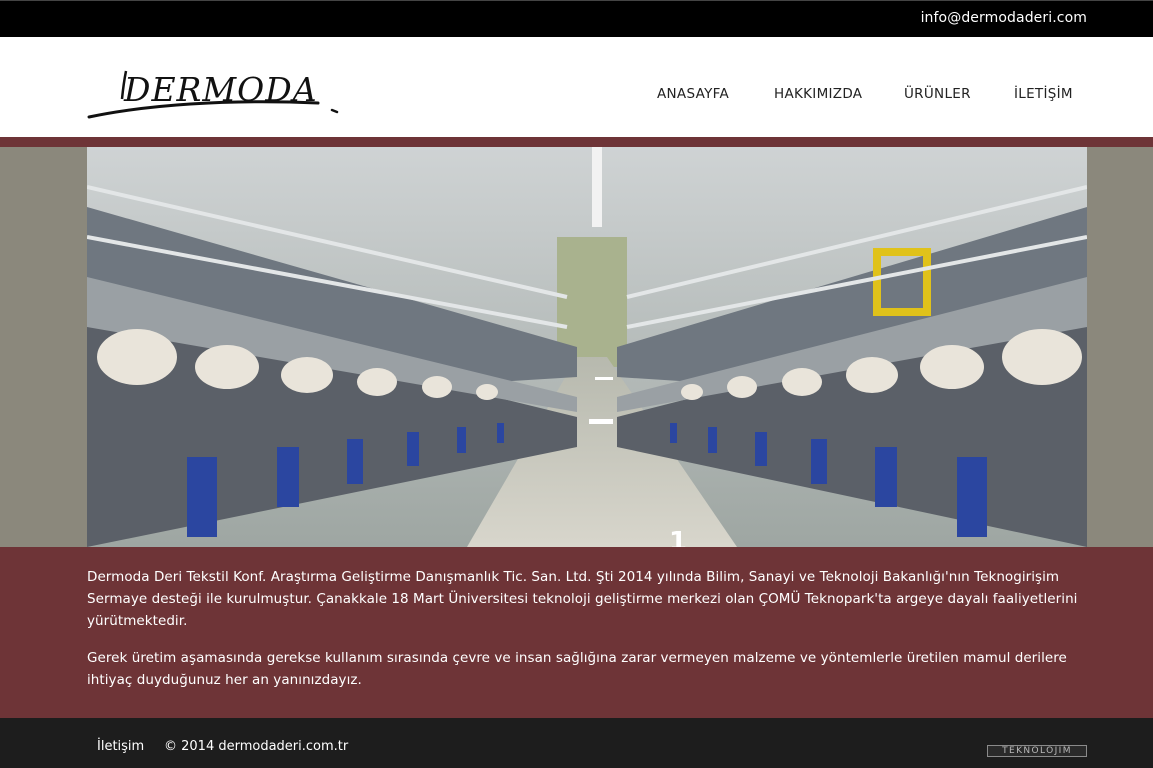 The width and height of the screenshot is (1153, 768). Describe the element at coordinates (576, 18) in the screenshot. I see `top-bar: info@dermodaderi.com` at that location.